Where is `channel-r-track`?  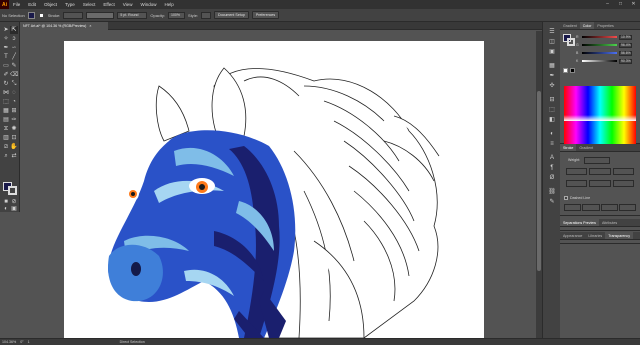 channel-r-track is located at coordinates (599, 37).